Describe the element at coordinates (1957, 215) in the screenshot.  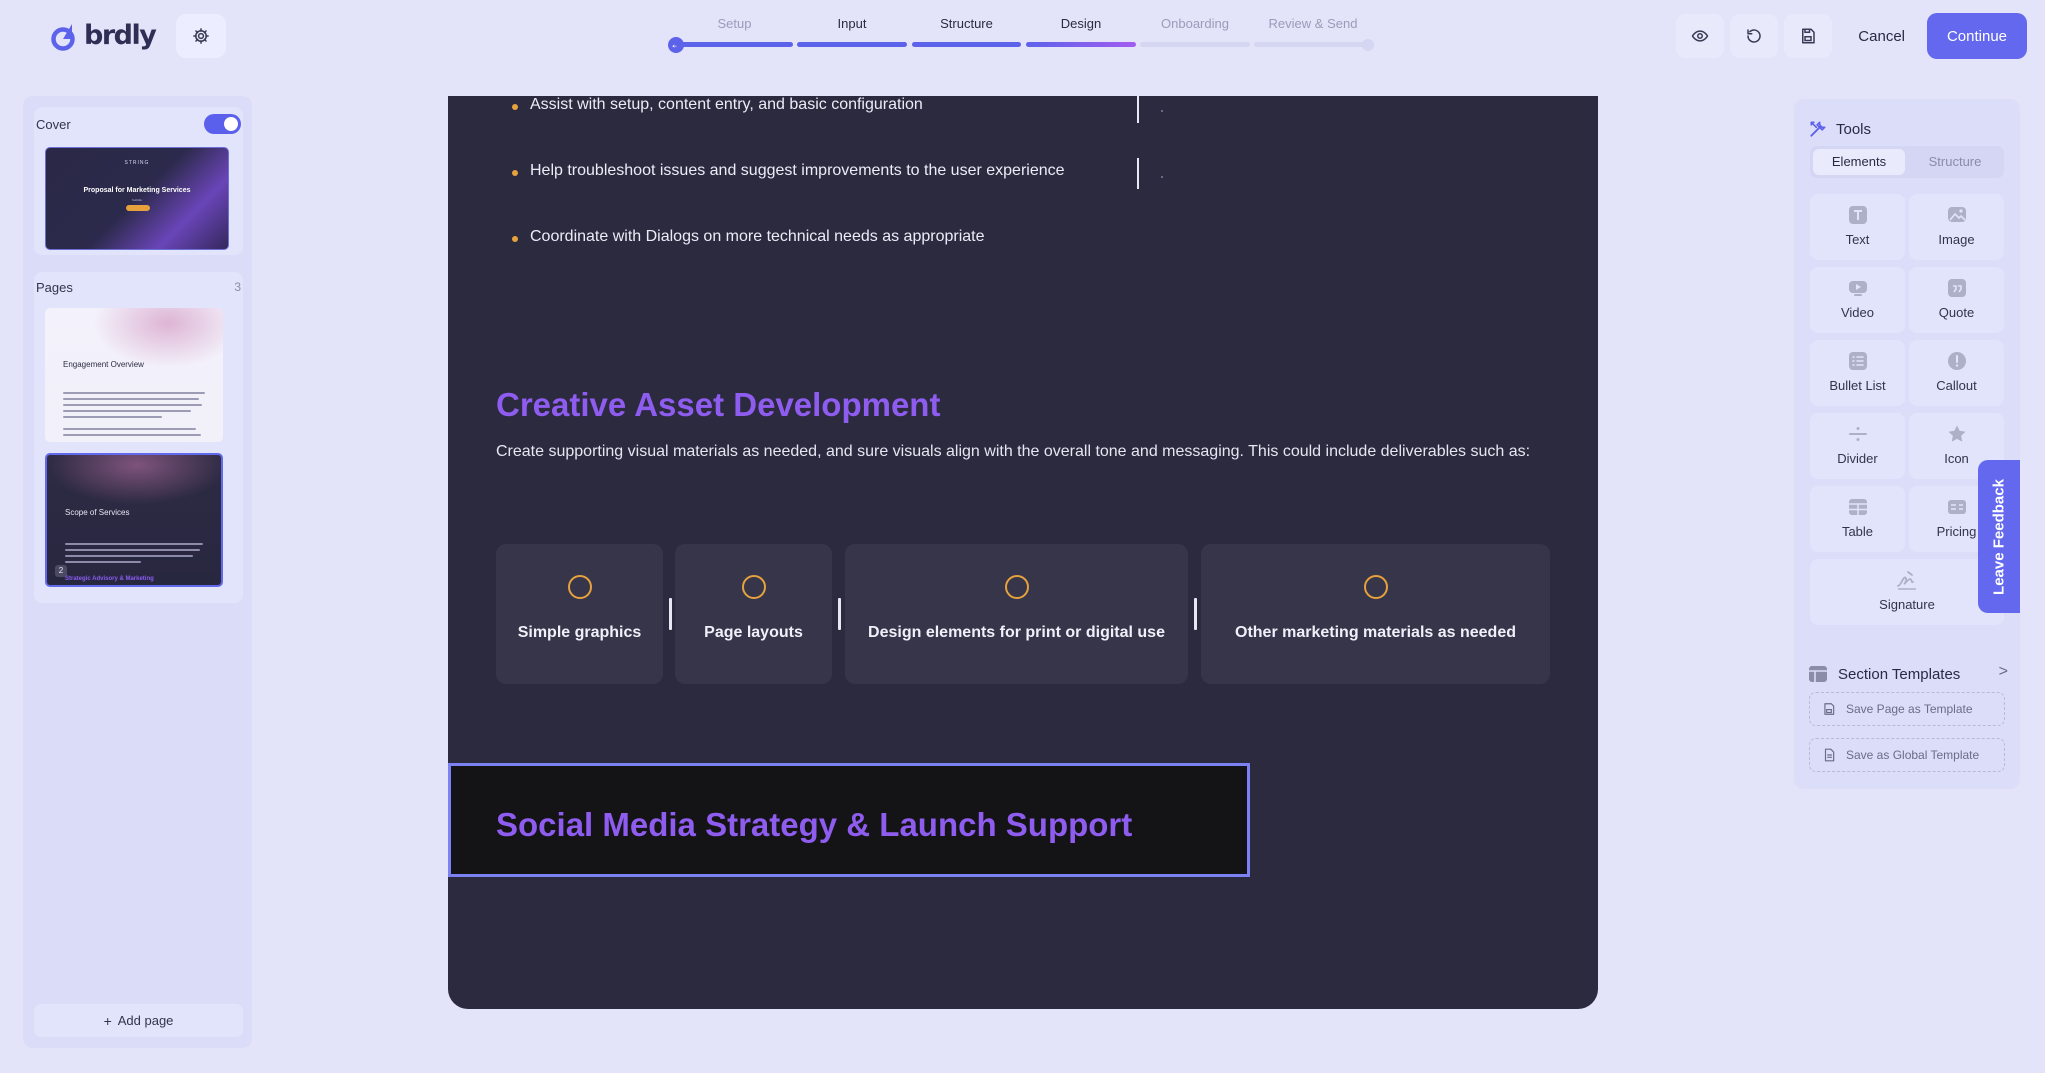
I see `image-icon` at that location.